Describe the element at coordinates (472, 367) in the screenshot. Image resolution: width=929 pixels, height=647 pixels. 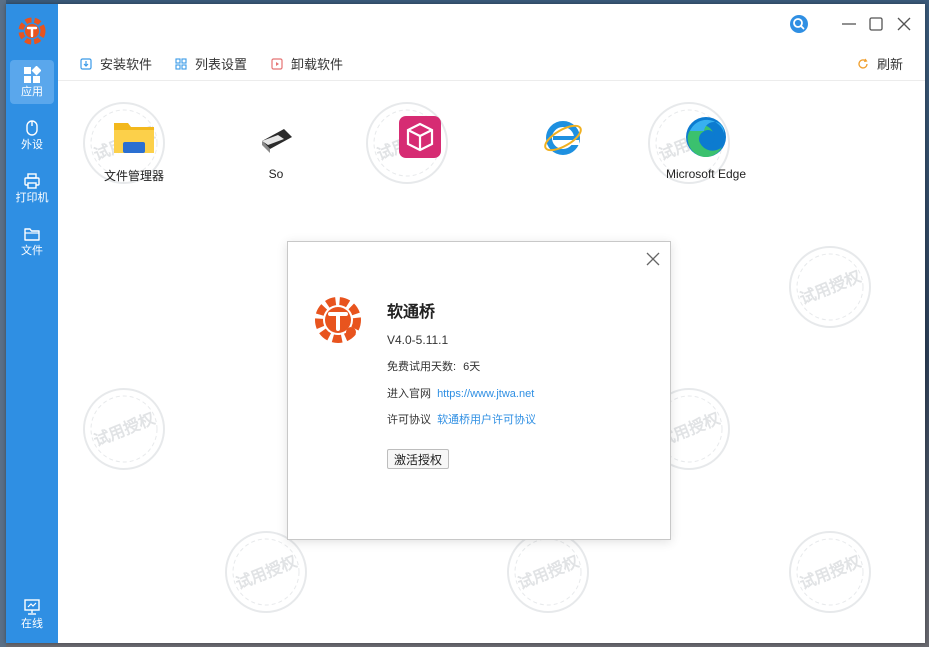
I see `trial-days-value: 6天` at that location.